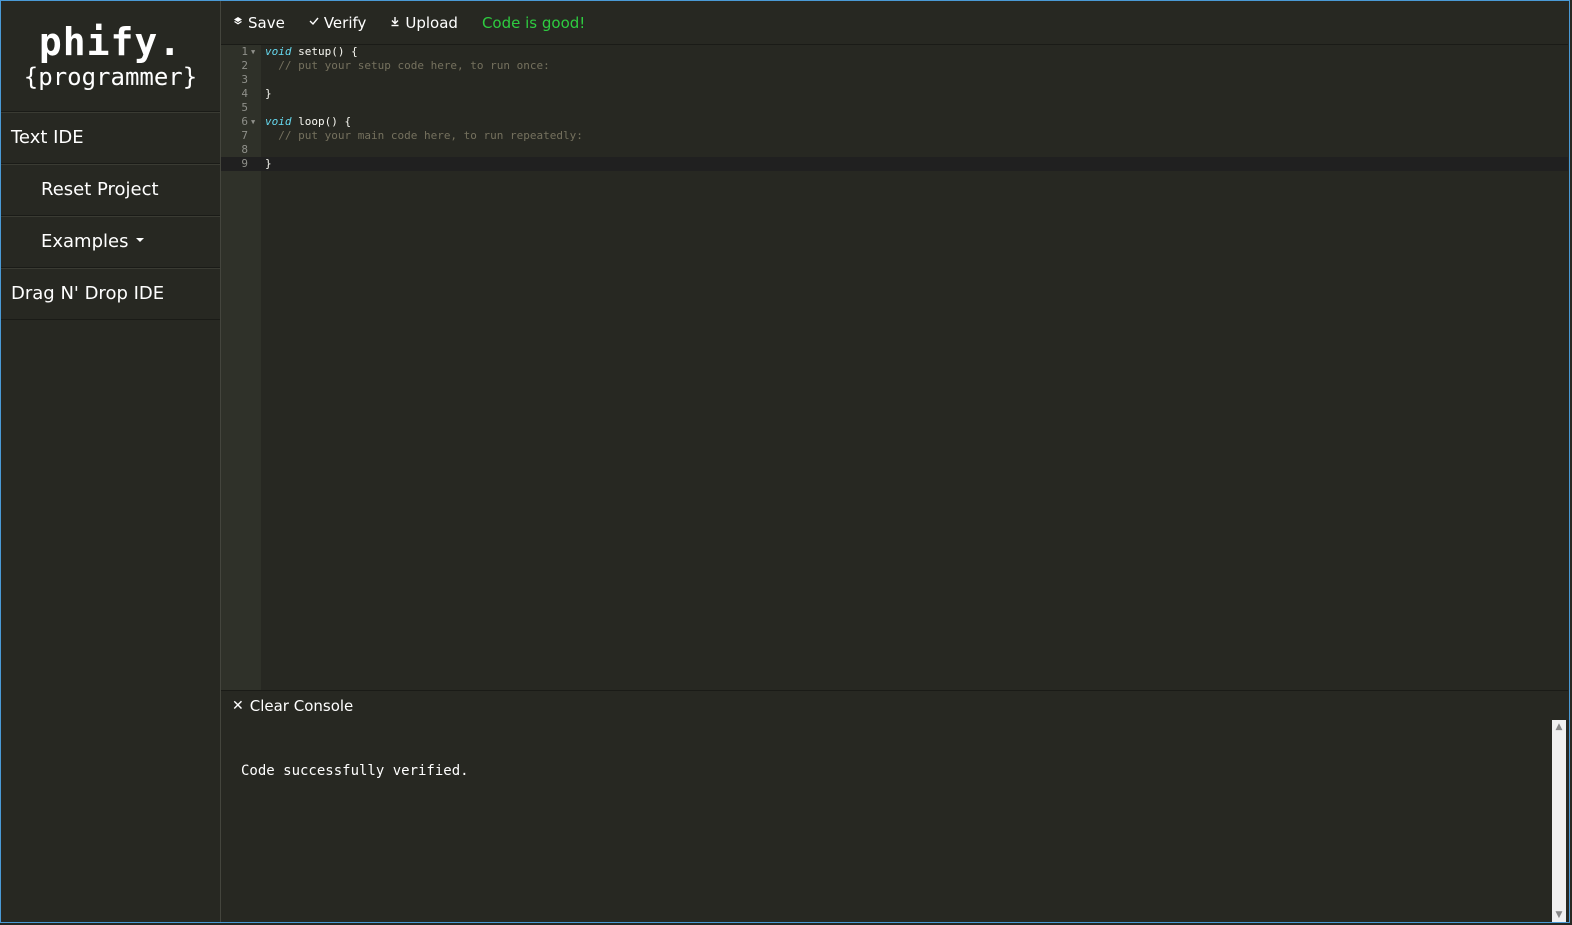  I want to click on line-number: 8, so click(244, 149).